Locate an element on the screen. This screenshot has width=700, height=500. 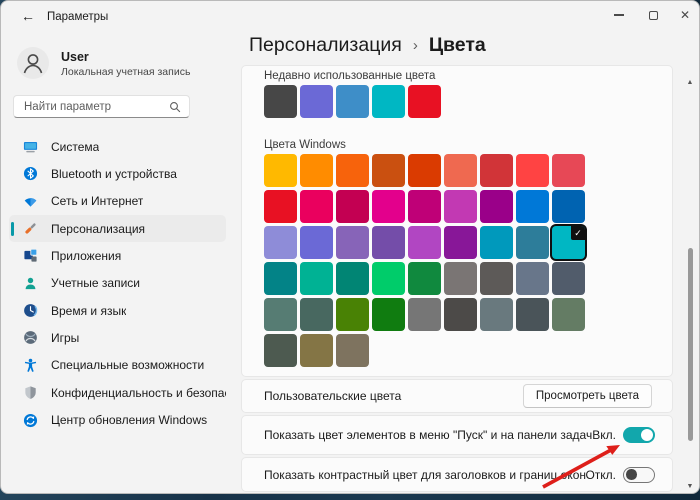
accessibility-icon is located at coordinates (31, 365).